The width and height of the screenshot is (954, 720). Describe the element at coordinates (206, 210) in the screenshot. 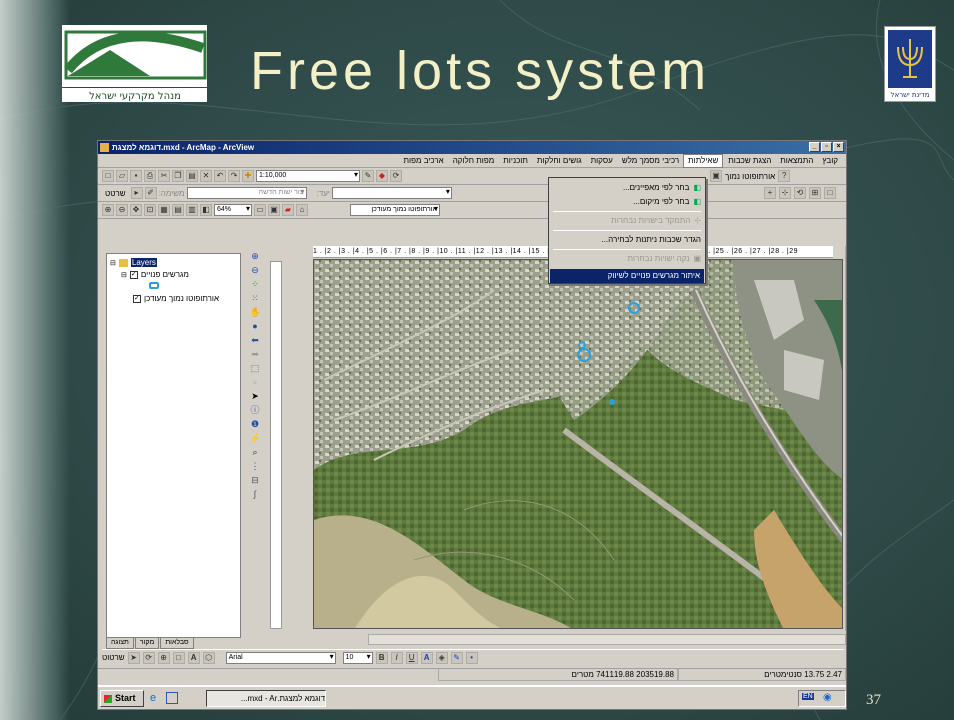

I see `previous-extent-icon: ◧` at that location.